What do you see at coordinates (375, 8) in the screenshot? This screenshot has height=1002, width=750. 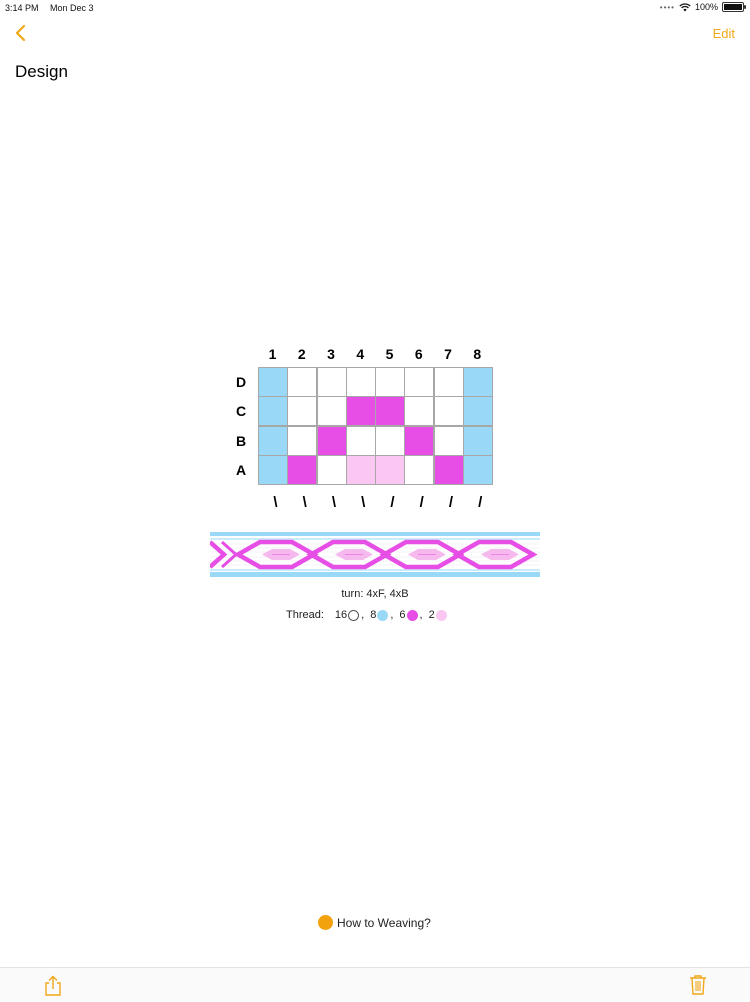 I see `status-bar: 3:14 PM Mon Dec 3 •••• 100%` at bounding box center [375, 8].